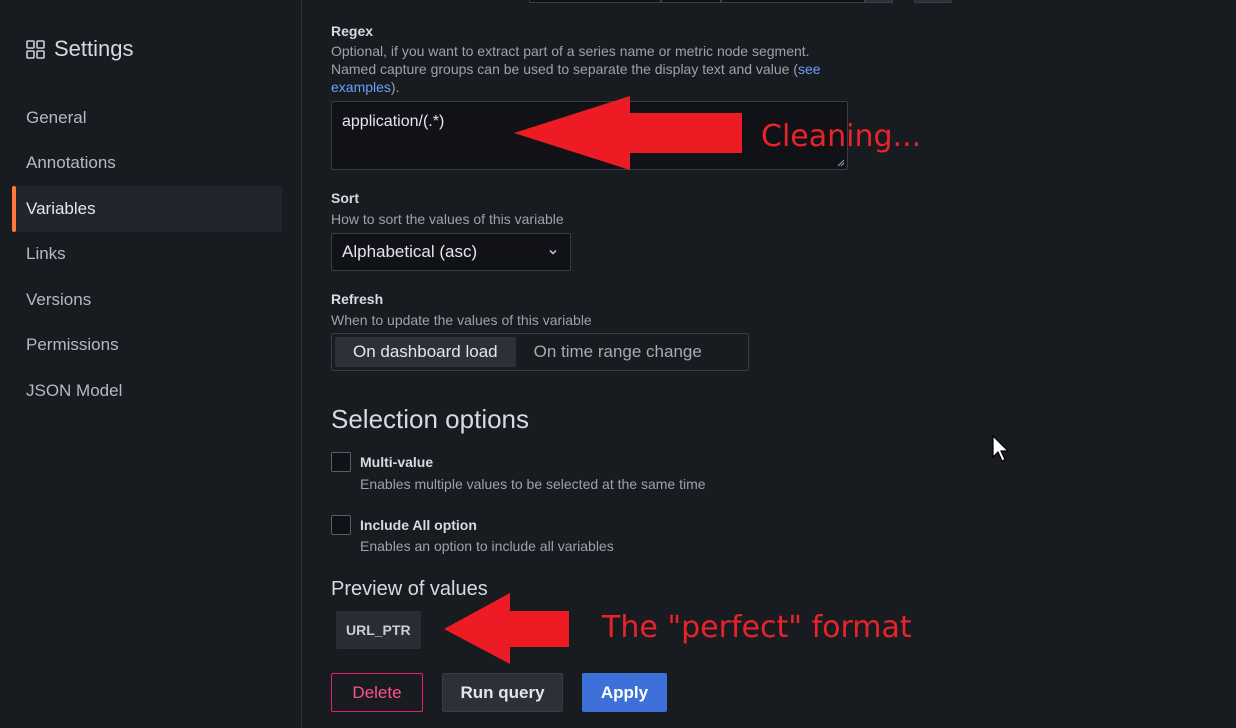 This screenshot has height=728, width=1236. What do you see at coordinates (1001, 448) in the screenshot?
I see `mouse-cursor-icon` at bounding box center [1001, 448].